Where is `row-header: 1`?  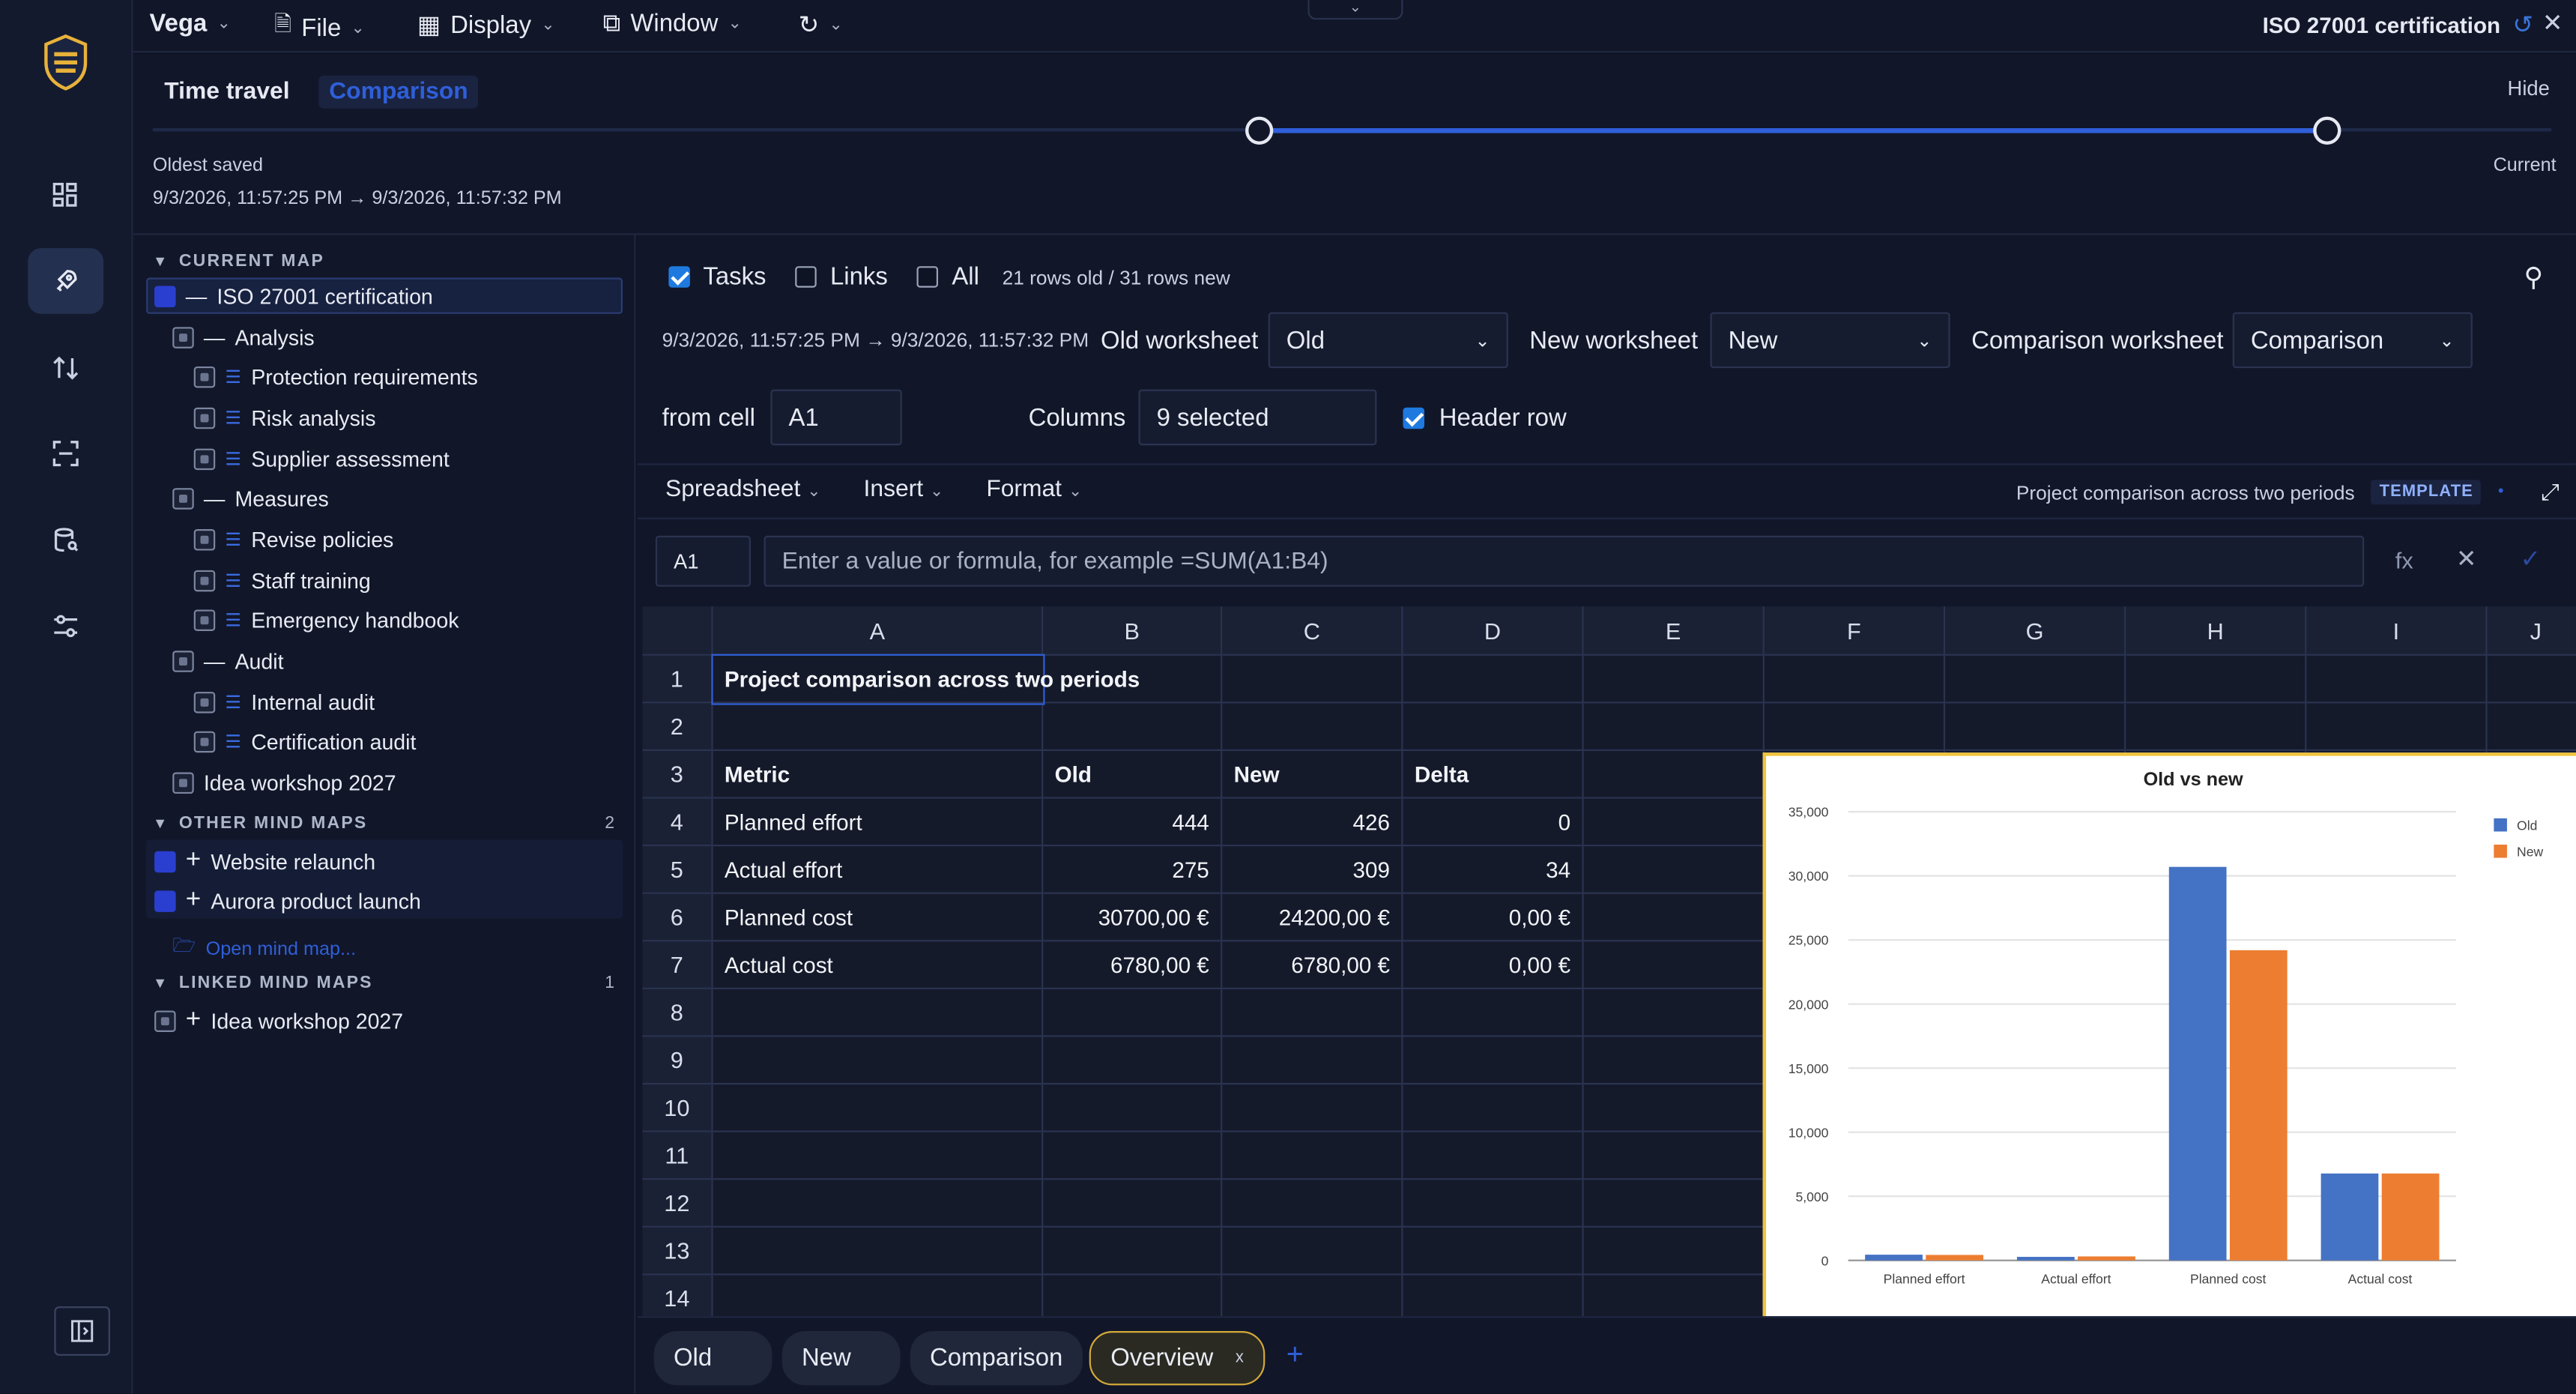 row-header: 1 is located at coordinates (677, 679).